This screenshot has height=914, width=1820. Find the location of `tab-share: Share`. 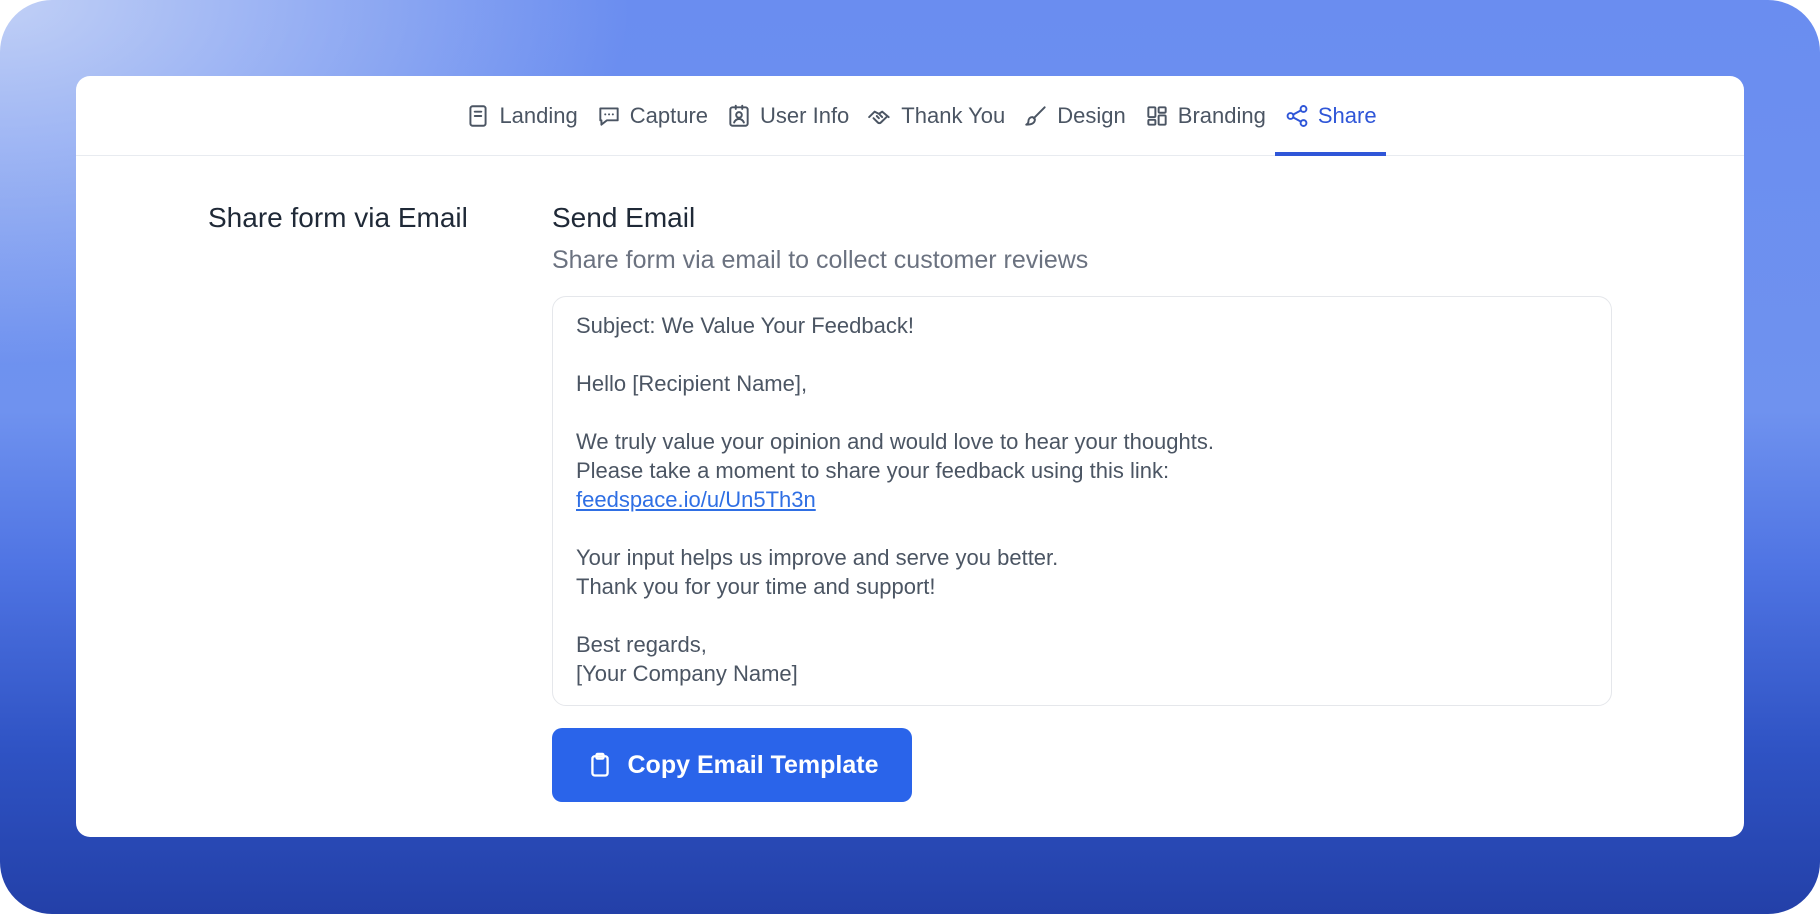

tab-share: Share is located at coordinates (1330, 116).